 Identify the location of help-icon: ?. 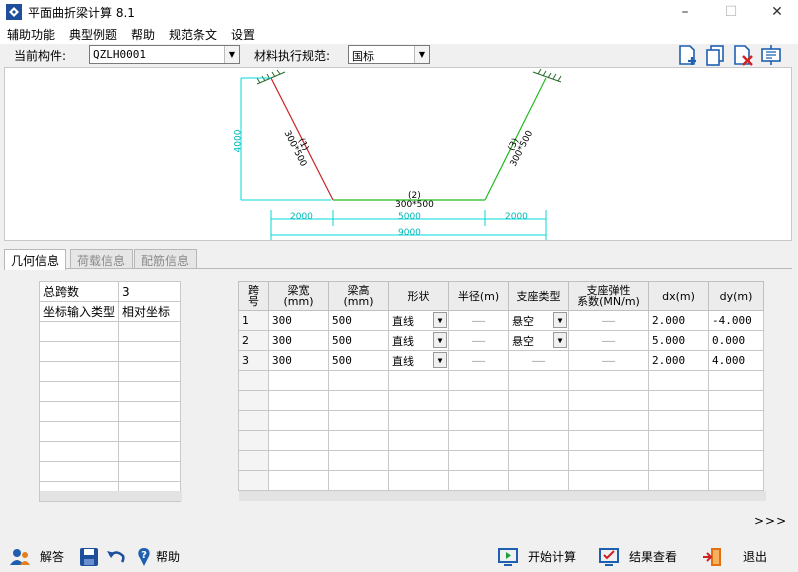
(144, 557).